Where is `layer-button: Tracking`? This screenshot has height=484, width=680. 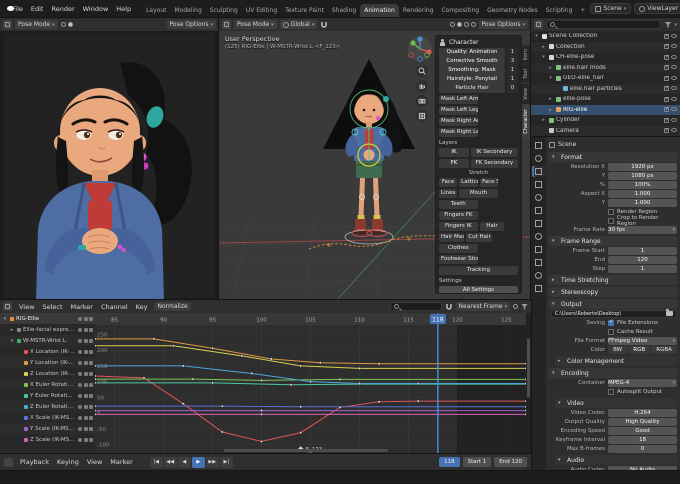
layer-button: Tracking is located at coordinates (478, 270).